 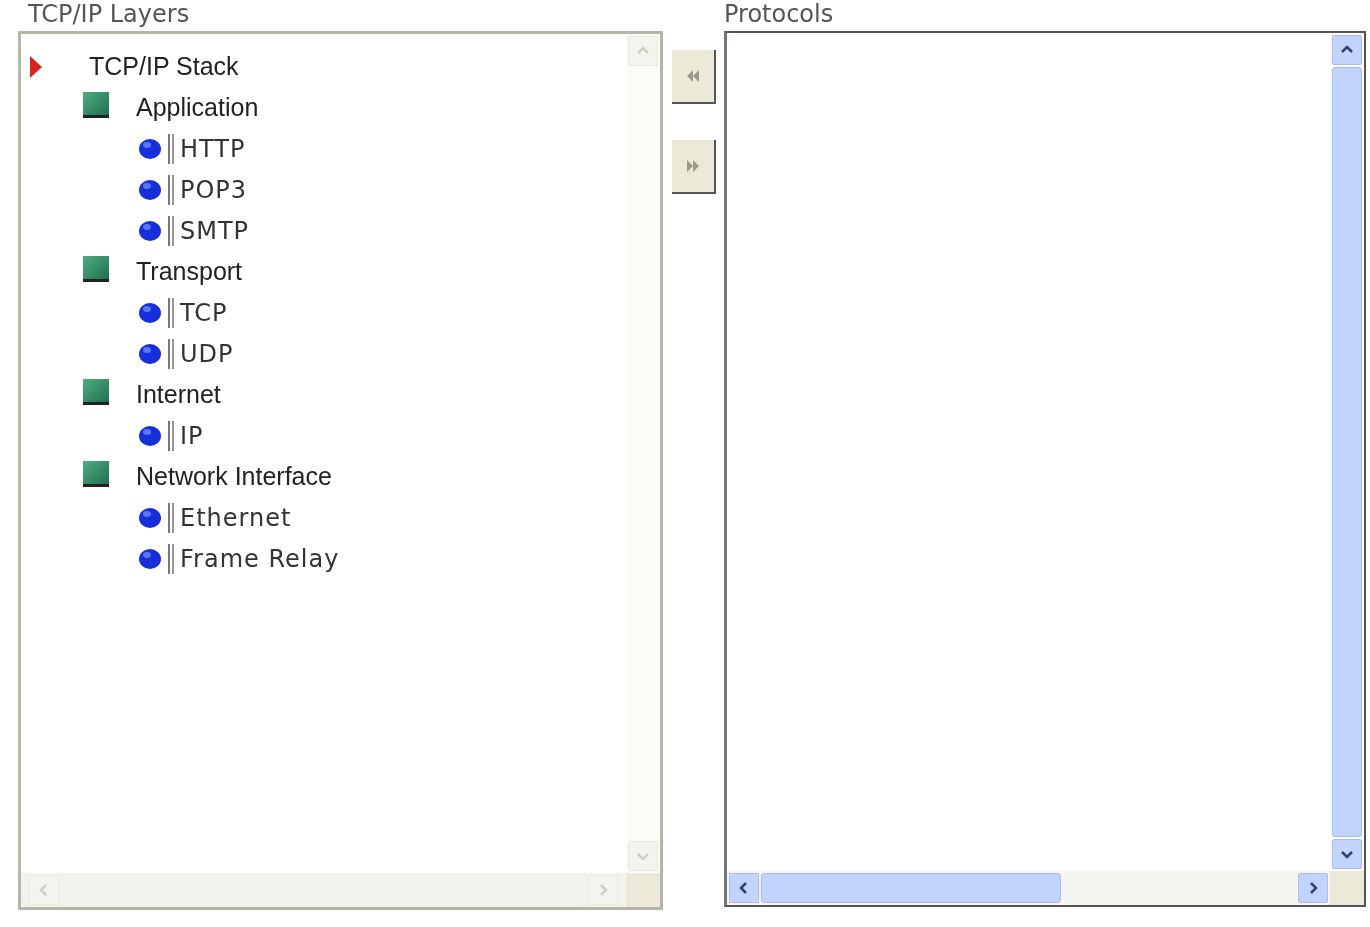 What do you see at coordinates (204, 312) in the screenshot?
I see `tree-item-label: TCP` at bounding box center [204, 312].